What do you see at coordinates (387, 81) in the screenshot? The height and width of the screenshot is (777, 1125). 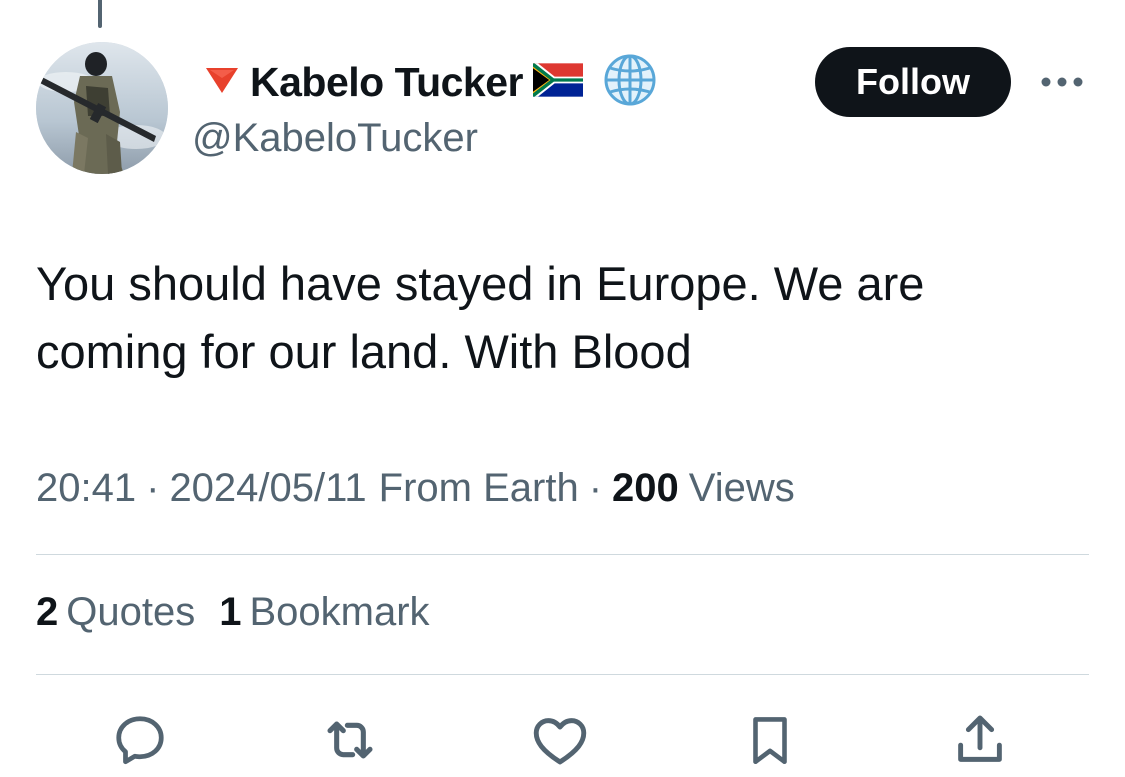 I see `author-name: Kabelo Tucker` at bounding box center [387, 81].